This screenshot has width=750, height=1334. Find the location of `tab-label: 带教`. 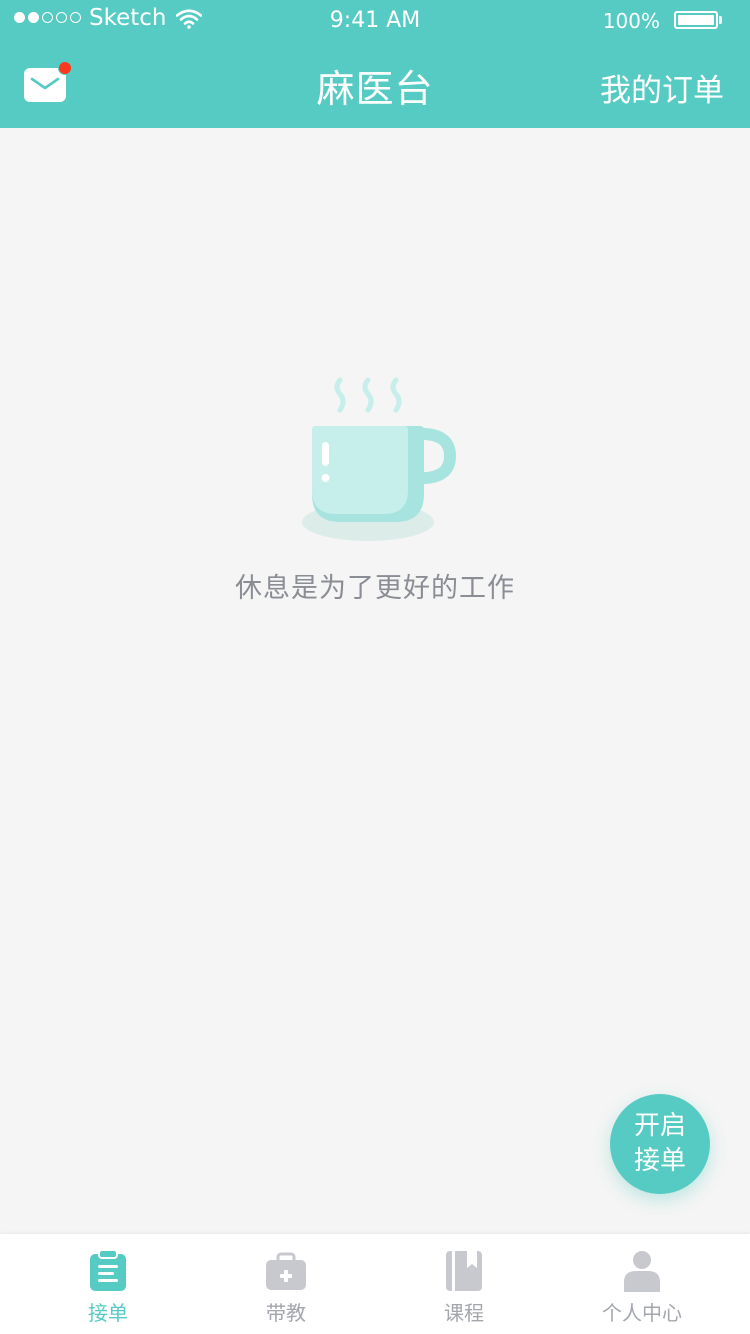

tab-label: 带教 is located at coordinates (286, 1313).